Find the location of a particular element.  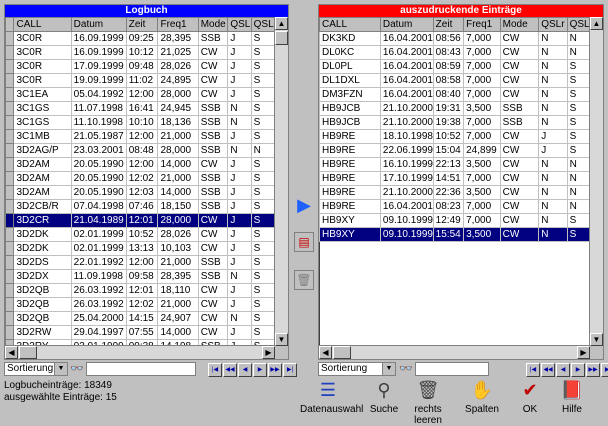

table-row: HB9RE 22.06.1999 15:04 24,899 CW J S is located at coordinates (454, 150).